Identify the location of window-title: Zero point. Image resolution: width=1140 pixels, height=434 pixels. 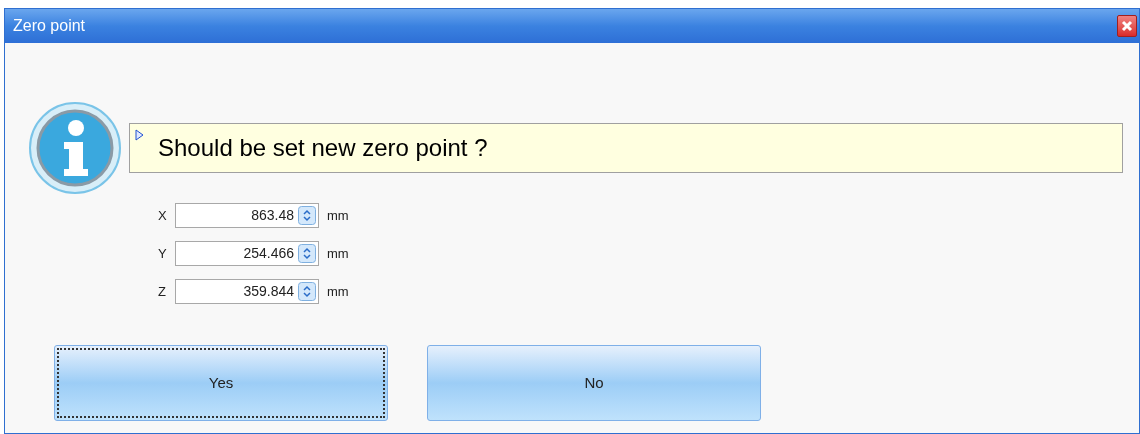
(49, 26).